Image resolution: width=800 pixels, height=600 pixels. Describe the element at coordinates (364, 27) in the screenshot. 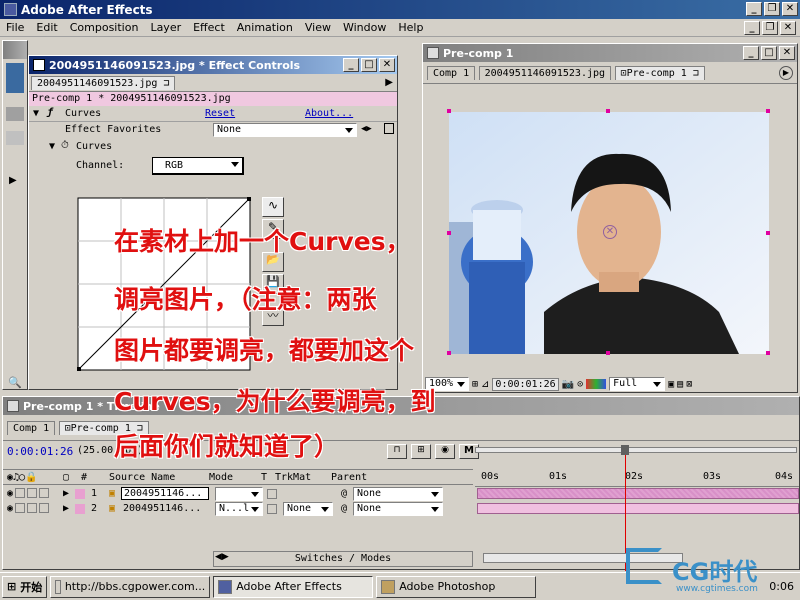

I see `menu-window: Window` at that location.